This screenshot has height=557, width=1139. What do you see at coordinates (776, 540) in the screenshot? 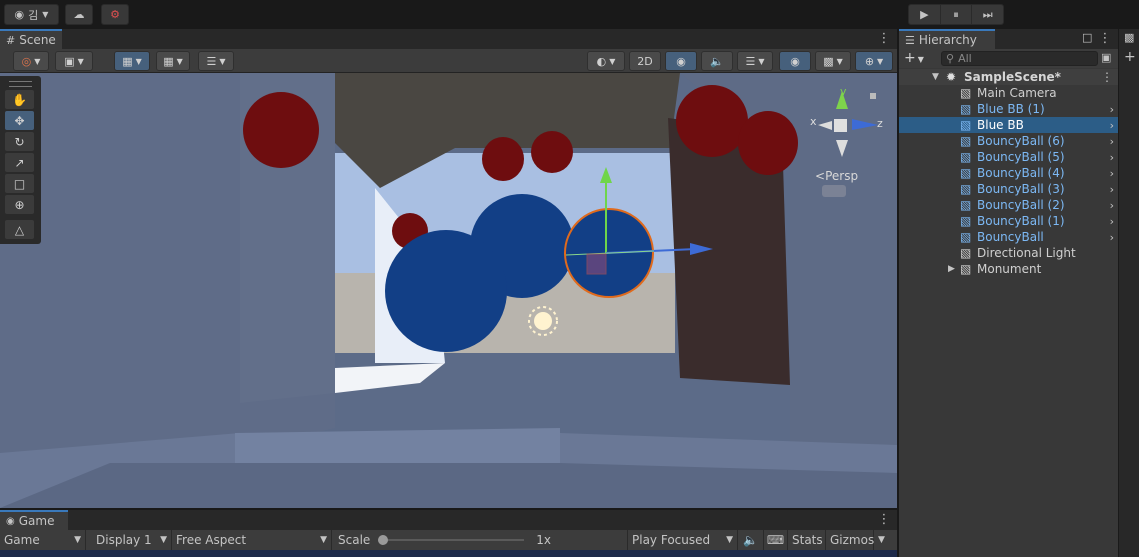
I see `keyboard-toggle: ⌨` at bounding box center [776, 540].